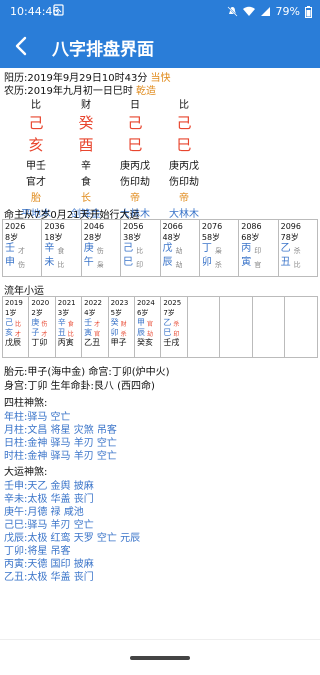 This screenshot has height=675, width=320. Describe the element at coordinates (36, 158) in the screenshot. I see `pillar-year: 比 己 亥 甲壬 官才 胎 平地木` at that location.